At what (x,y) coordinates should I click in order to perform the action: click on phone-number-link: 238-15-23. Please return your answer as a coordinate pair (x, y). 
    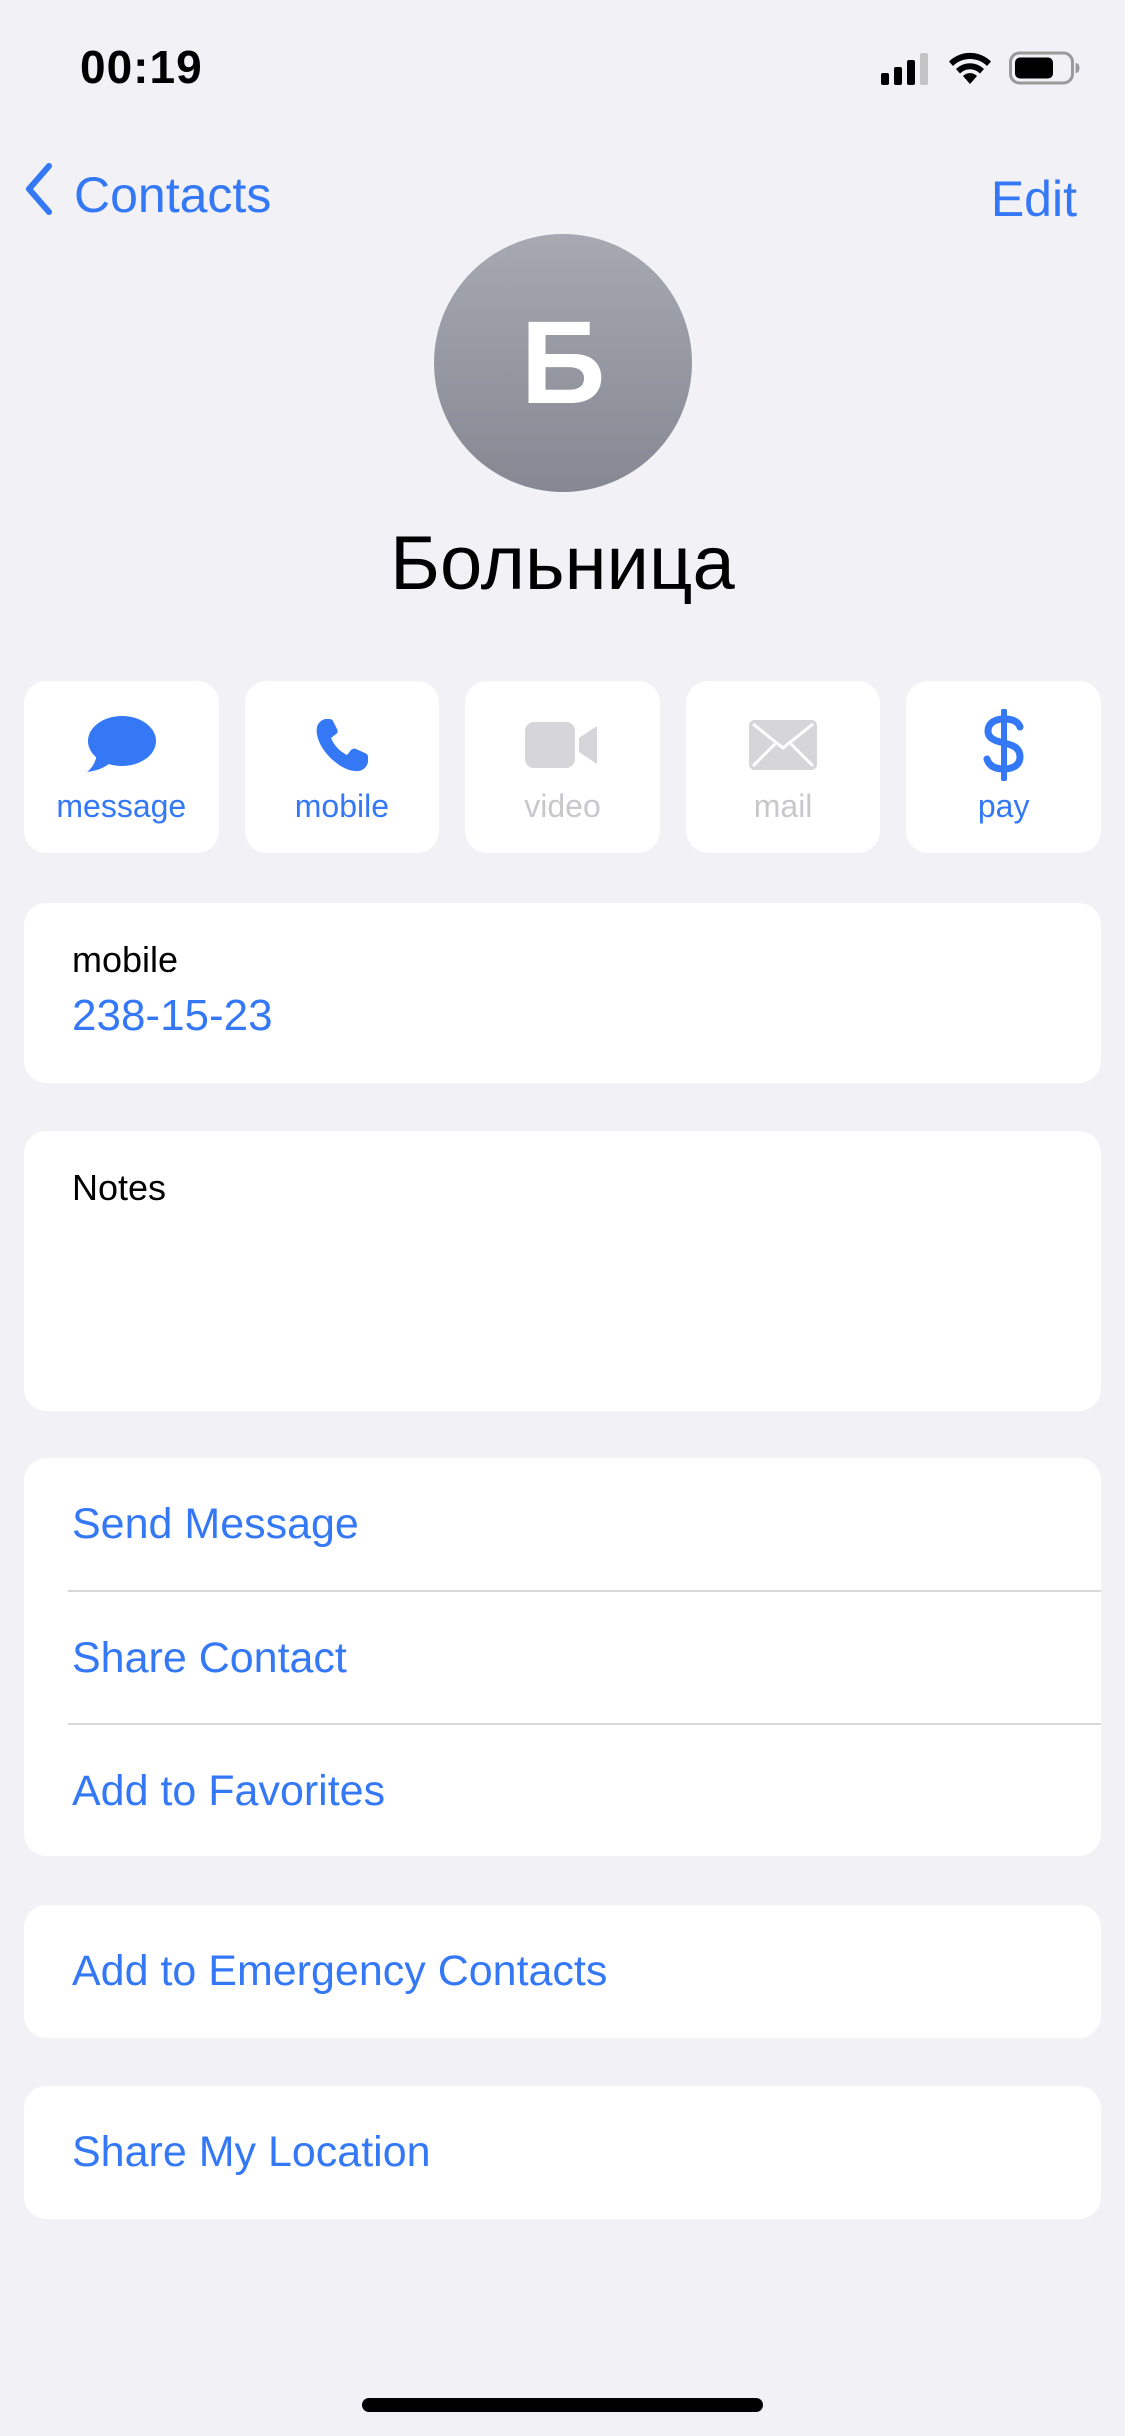
    Looking at the image, I should click on (172, 1016).